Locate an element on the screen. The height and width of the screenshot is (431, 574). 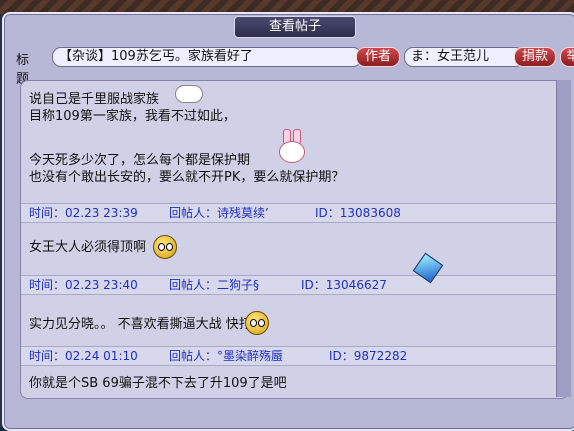
post-id: ID：13083608 is located at coordinates (358, 213).